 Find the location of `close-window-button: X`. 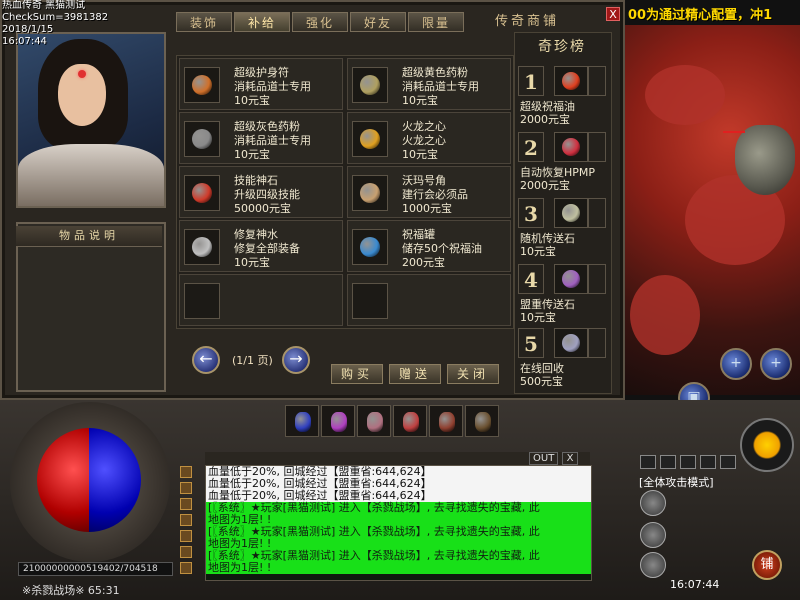

close-window-button: X is located at coordinates (613, 14).